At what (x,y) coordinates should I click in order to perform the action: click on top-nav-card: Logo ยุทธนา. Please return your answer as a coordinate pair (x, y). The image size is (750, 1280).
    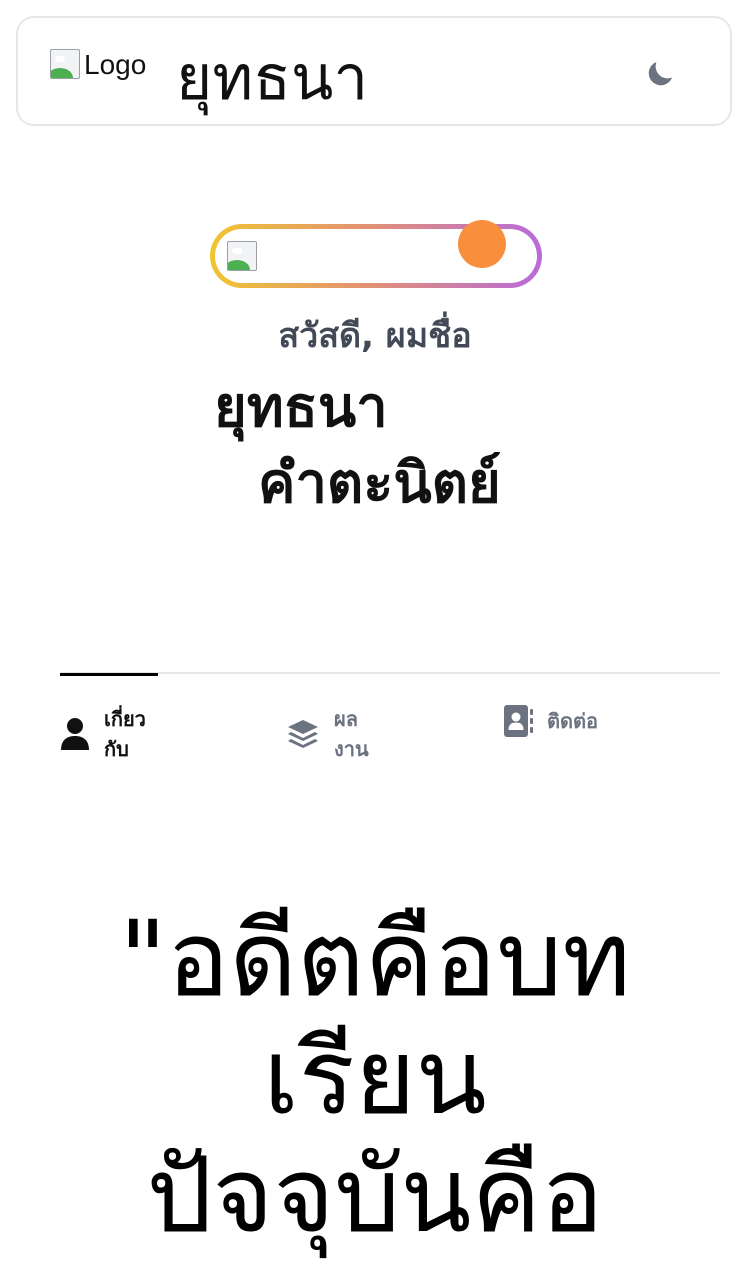
    Looking at the image, I should click on (374, 71).